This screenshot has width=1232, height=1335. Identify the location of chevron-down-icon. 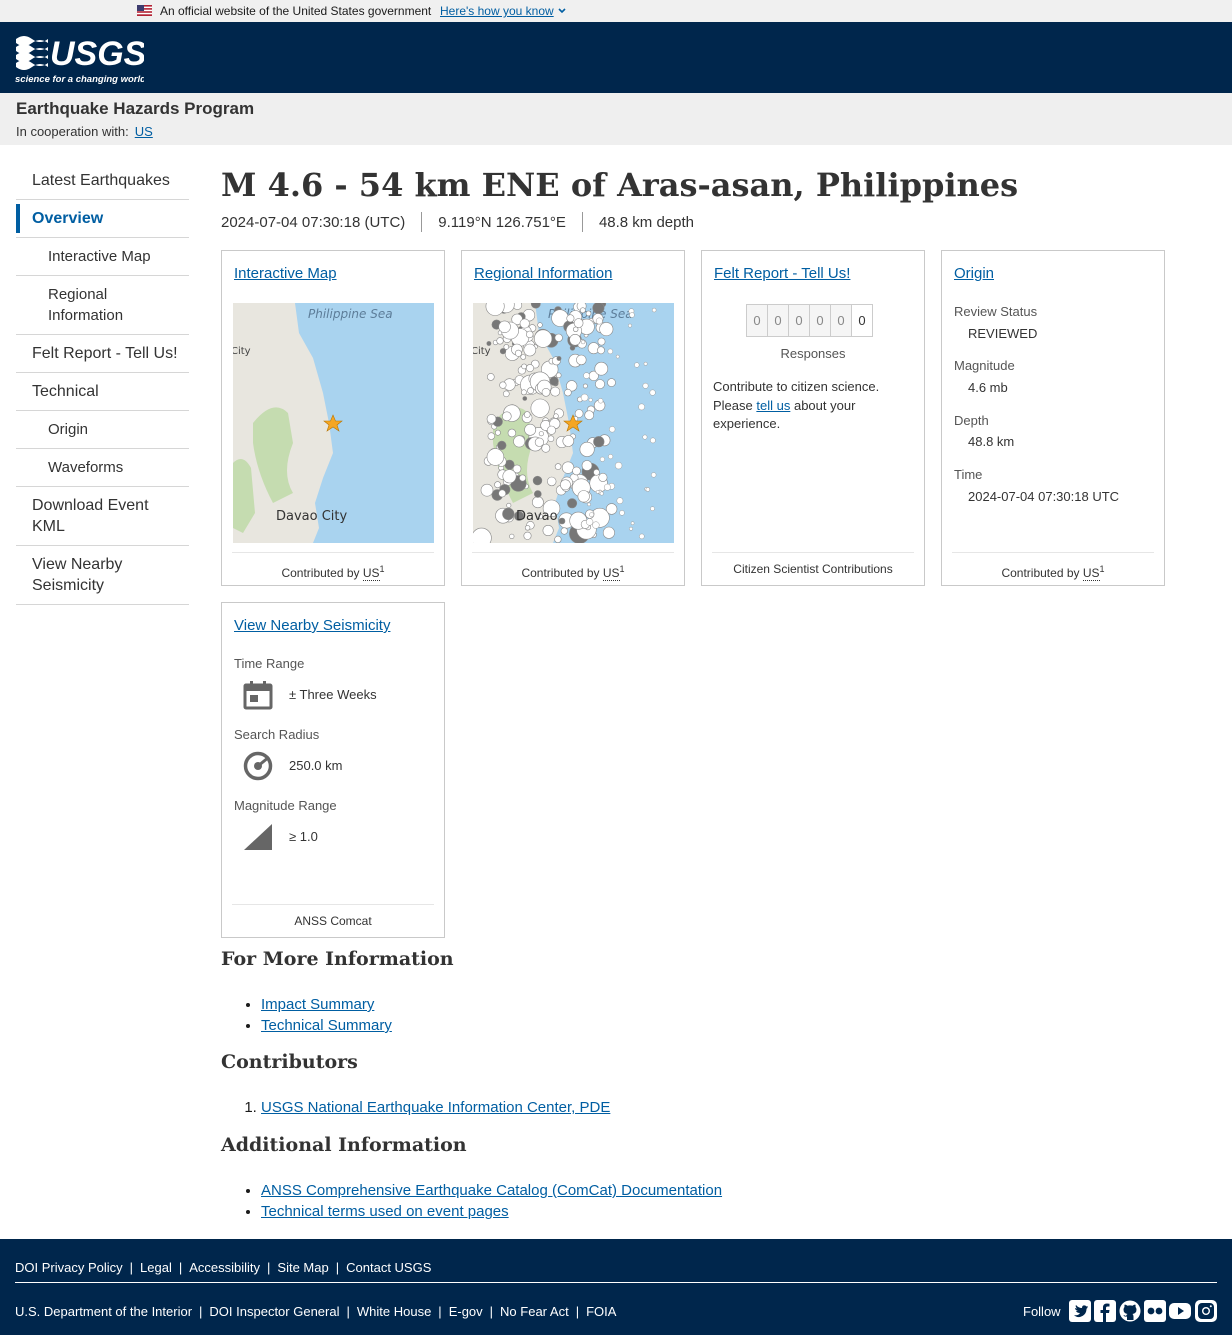
(562, 11).